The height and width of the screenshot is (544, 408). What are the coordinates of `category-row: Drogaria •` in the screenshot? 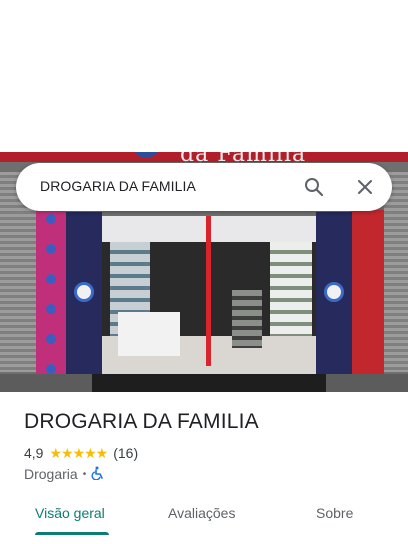 It's located at (64, 474).